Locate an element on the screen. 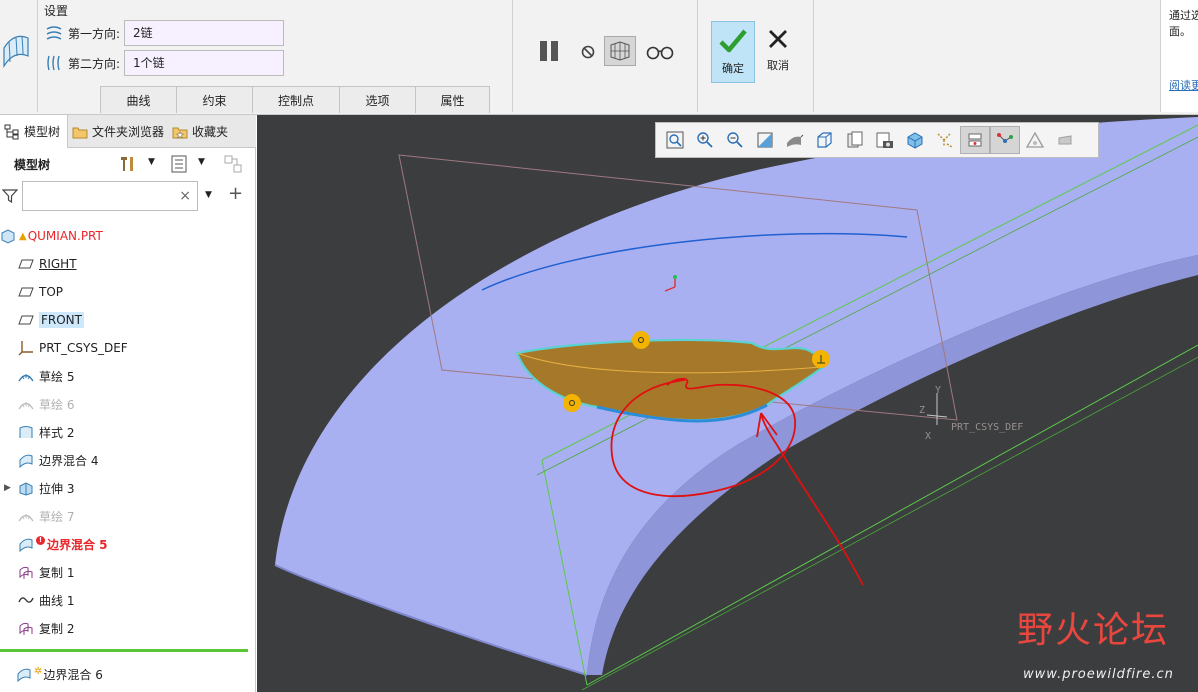 Image resolution: width=1198 pixels, height=692 pixels. tree-item-copy-2: 复制 2 is located at coordinates (128, 628).